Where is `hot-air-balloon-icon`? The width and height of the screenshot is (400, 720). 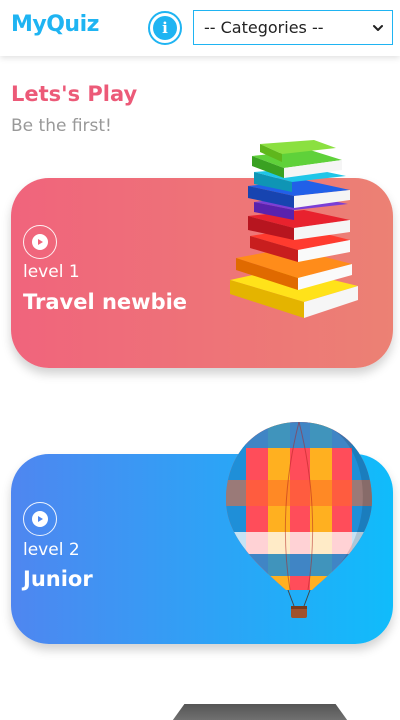 hot-air-balloon-icon is located at coordinates (299, 520).